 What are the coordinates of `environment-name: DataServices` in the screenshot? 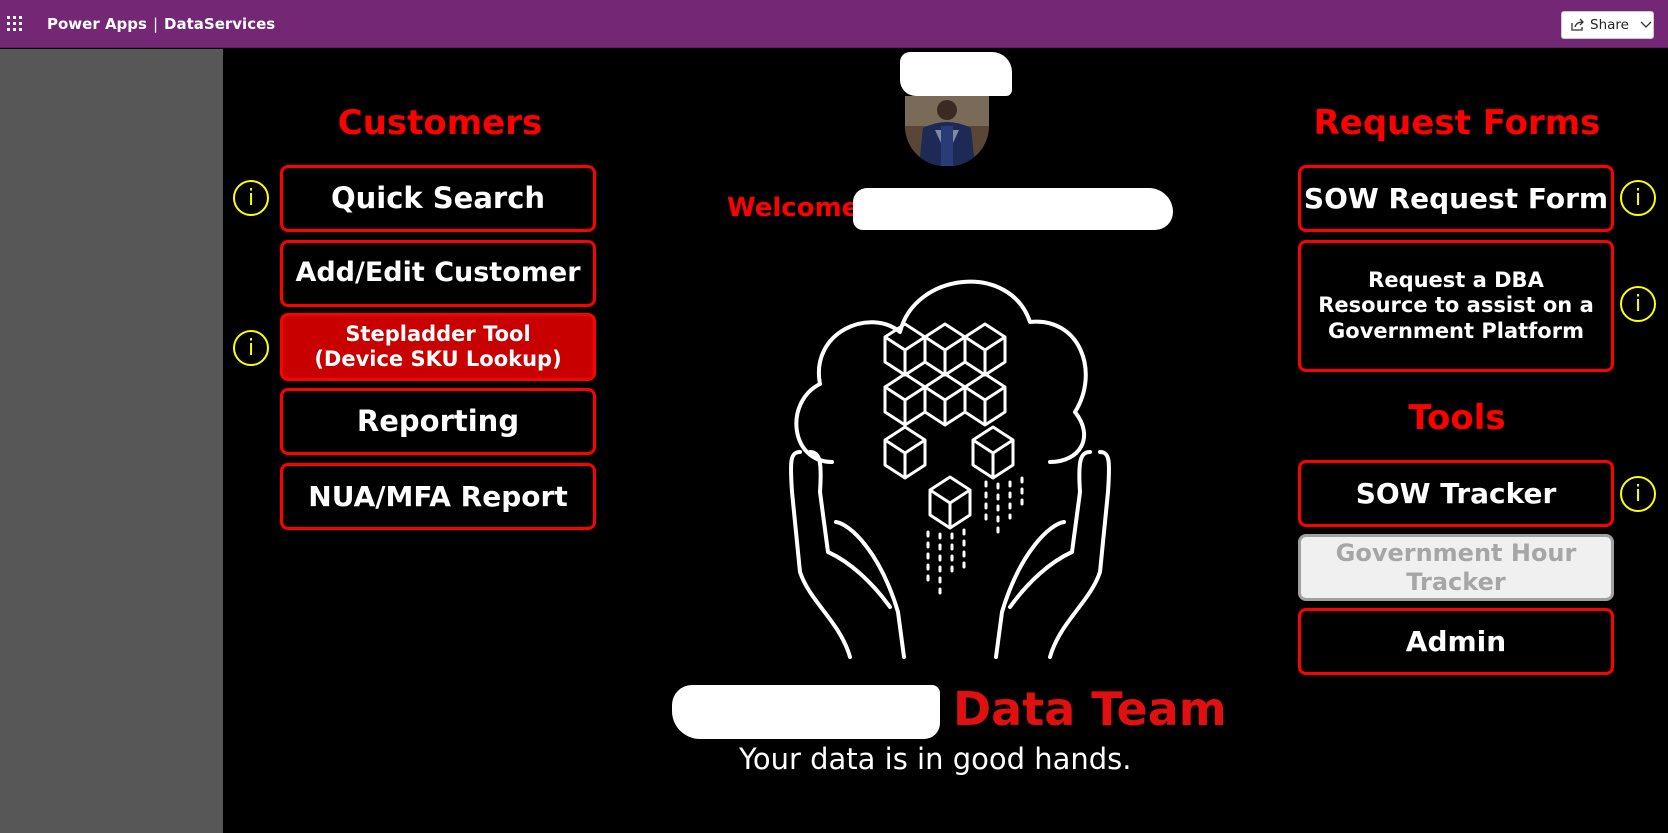 It's located at (220, 24).